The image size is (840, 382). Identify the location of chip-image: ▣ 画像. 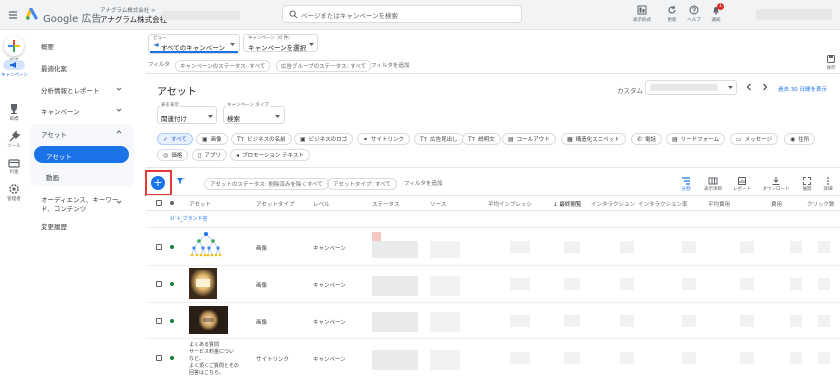
(212, 139).